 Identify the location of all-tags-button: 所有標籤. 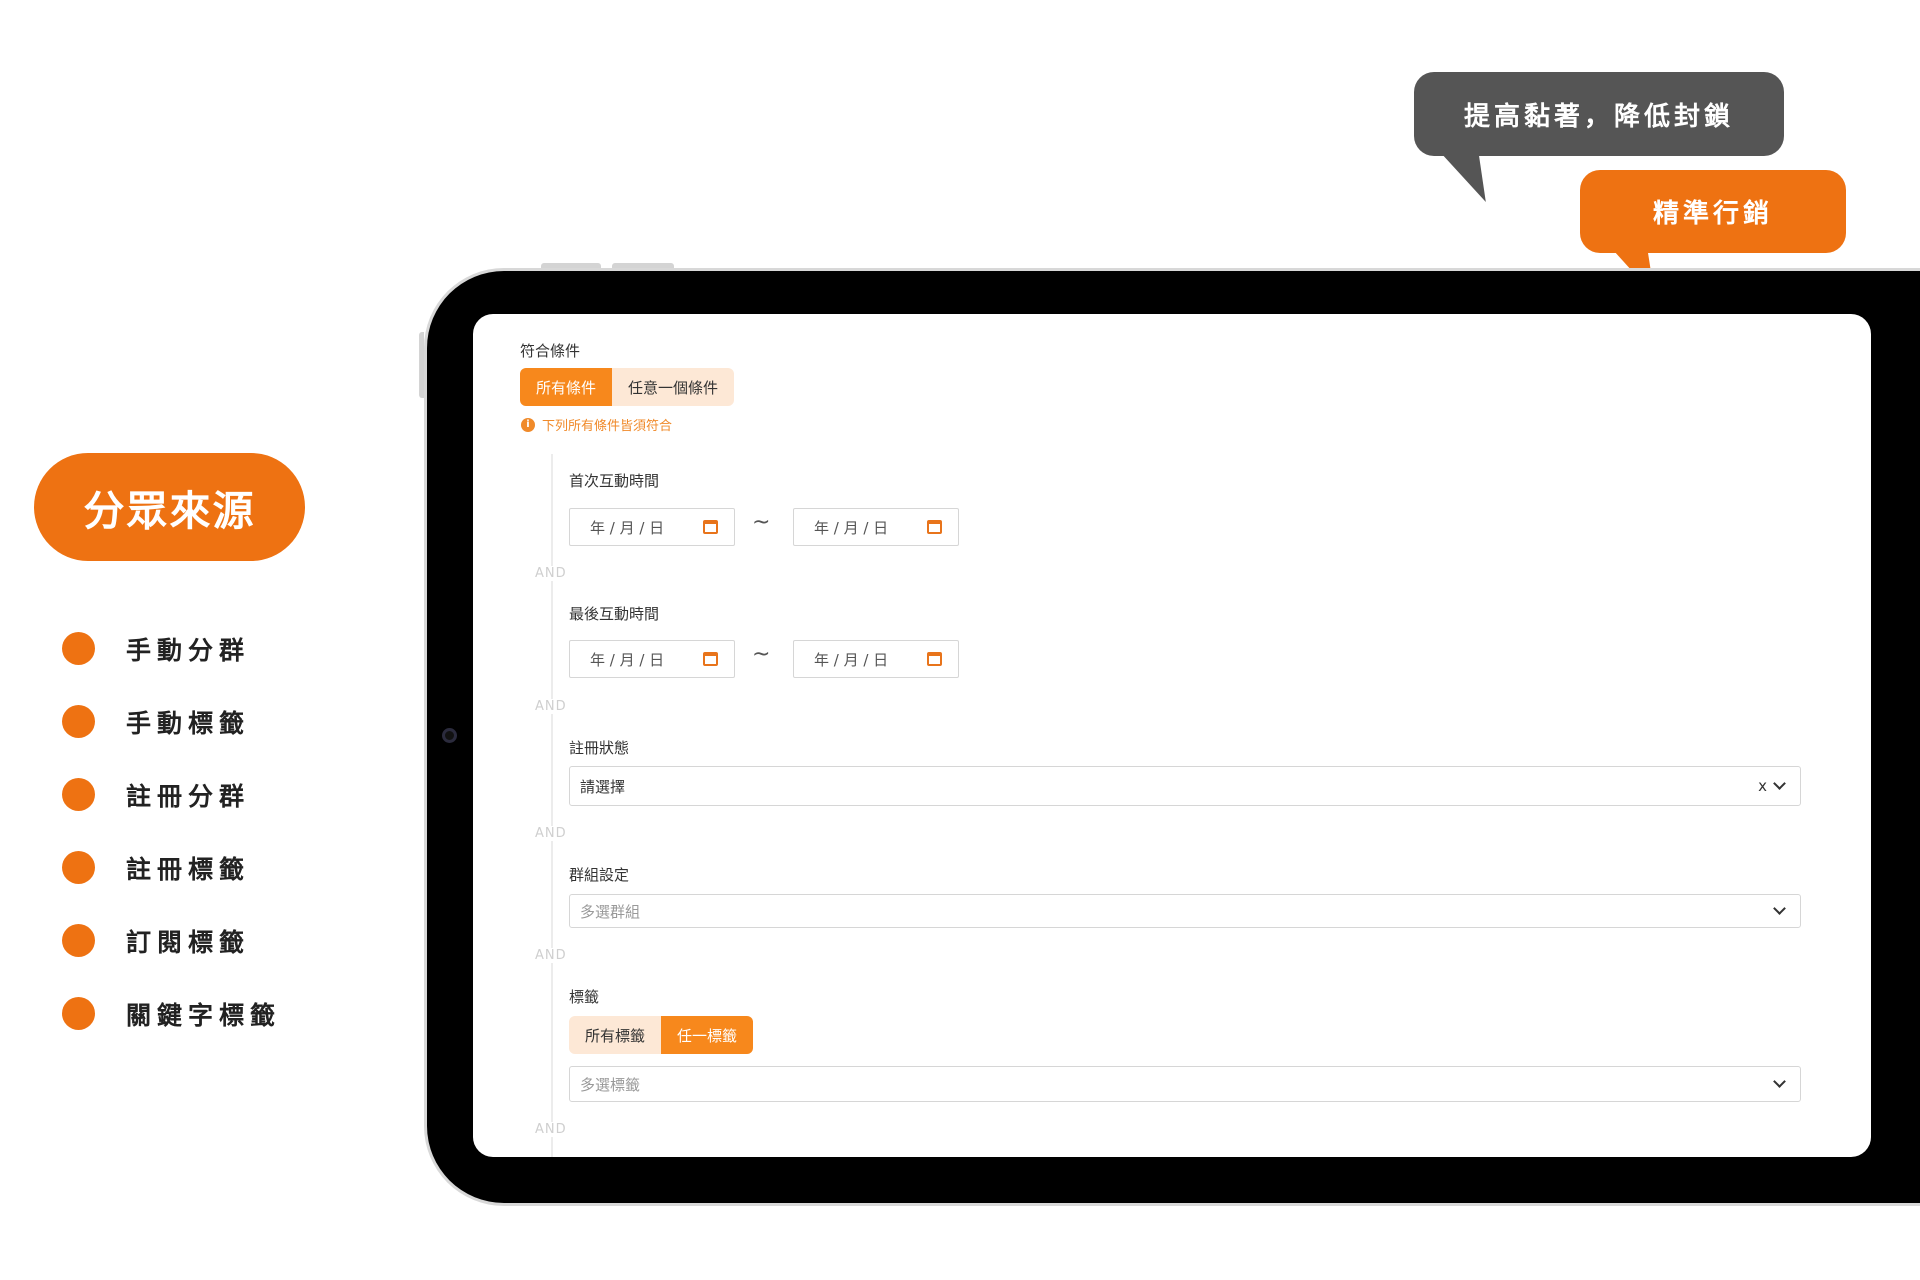
(615, 1035).